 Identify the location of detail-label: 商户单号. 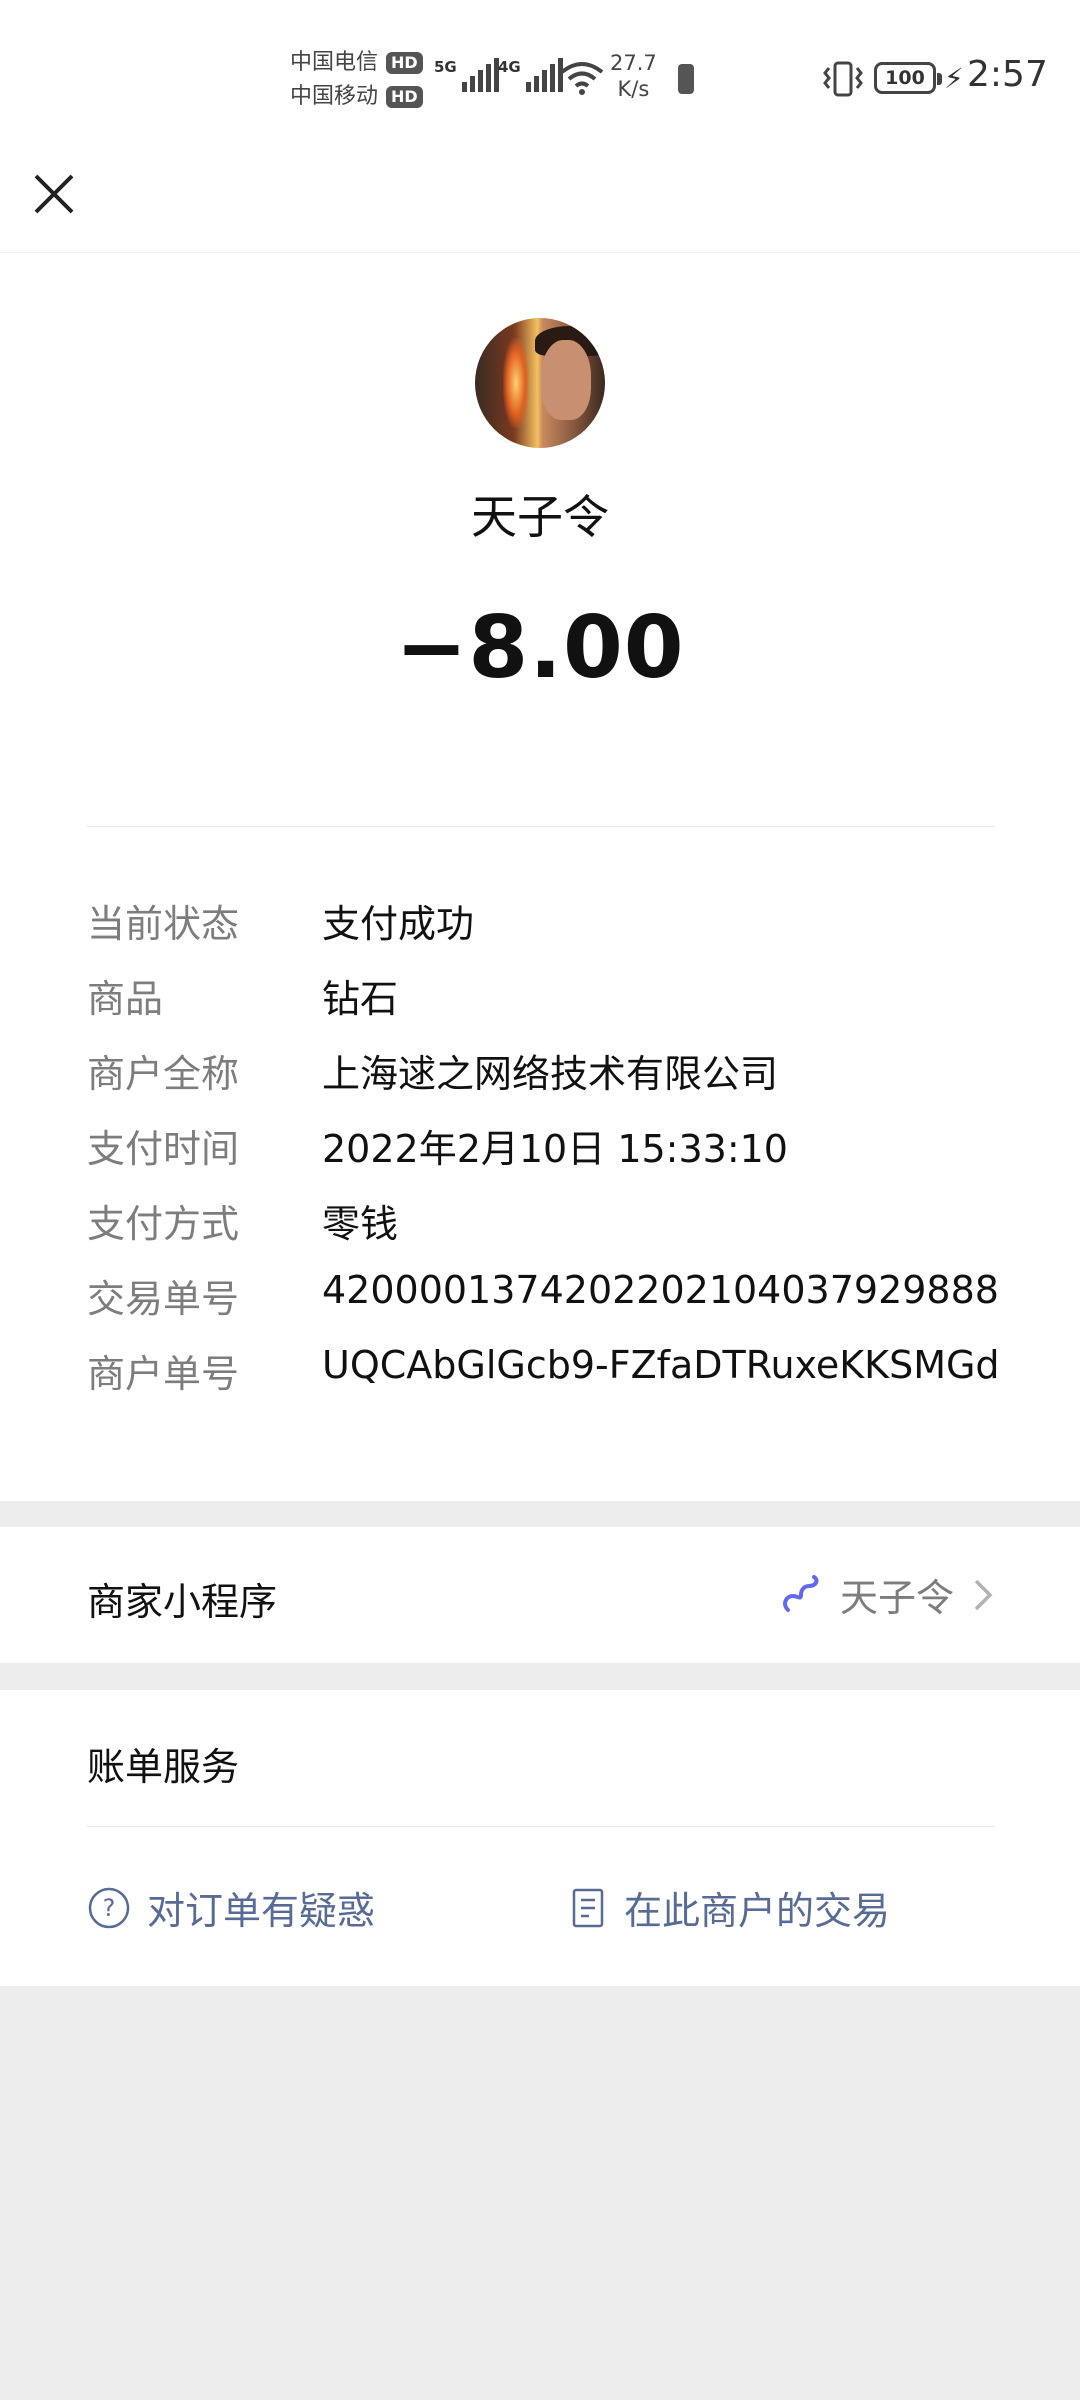
(163, 1374).